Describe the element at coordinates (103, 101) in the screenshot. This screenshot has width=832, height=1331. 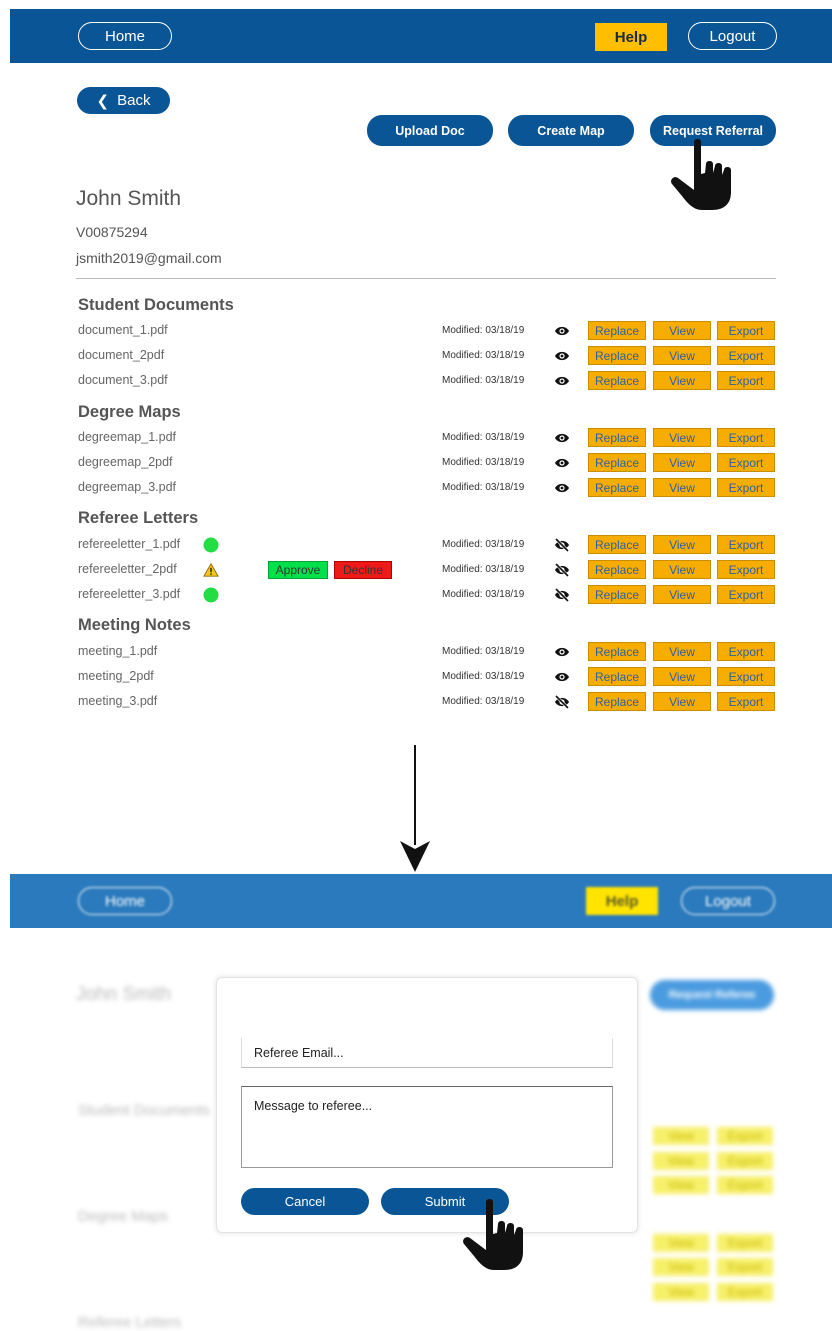
I see `chevron-left-icon: ❮` at that location.